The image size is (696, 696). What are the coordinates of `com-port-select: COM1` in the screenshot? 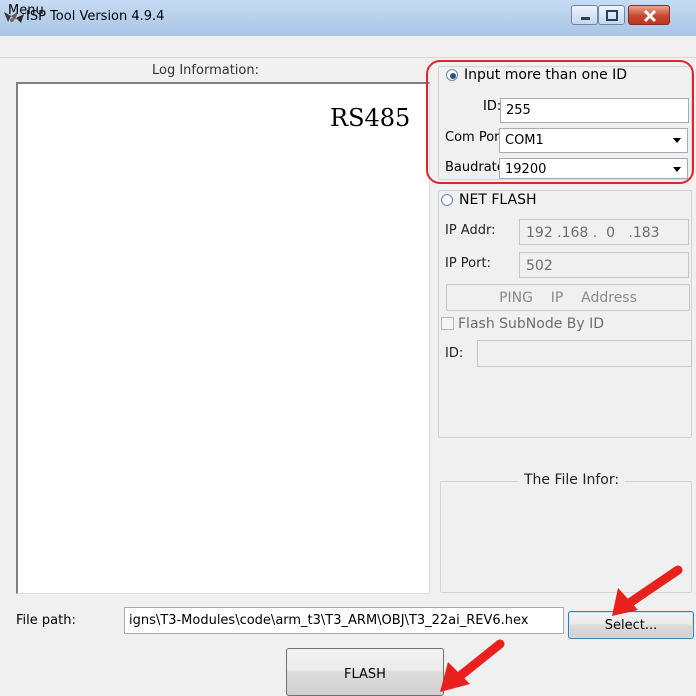 It's located at (593, 140).